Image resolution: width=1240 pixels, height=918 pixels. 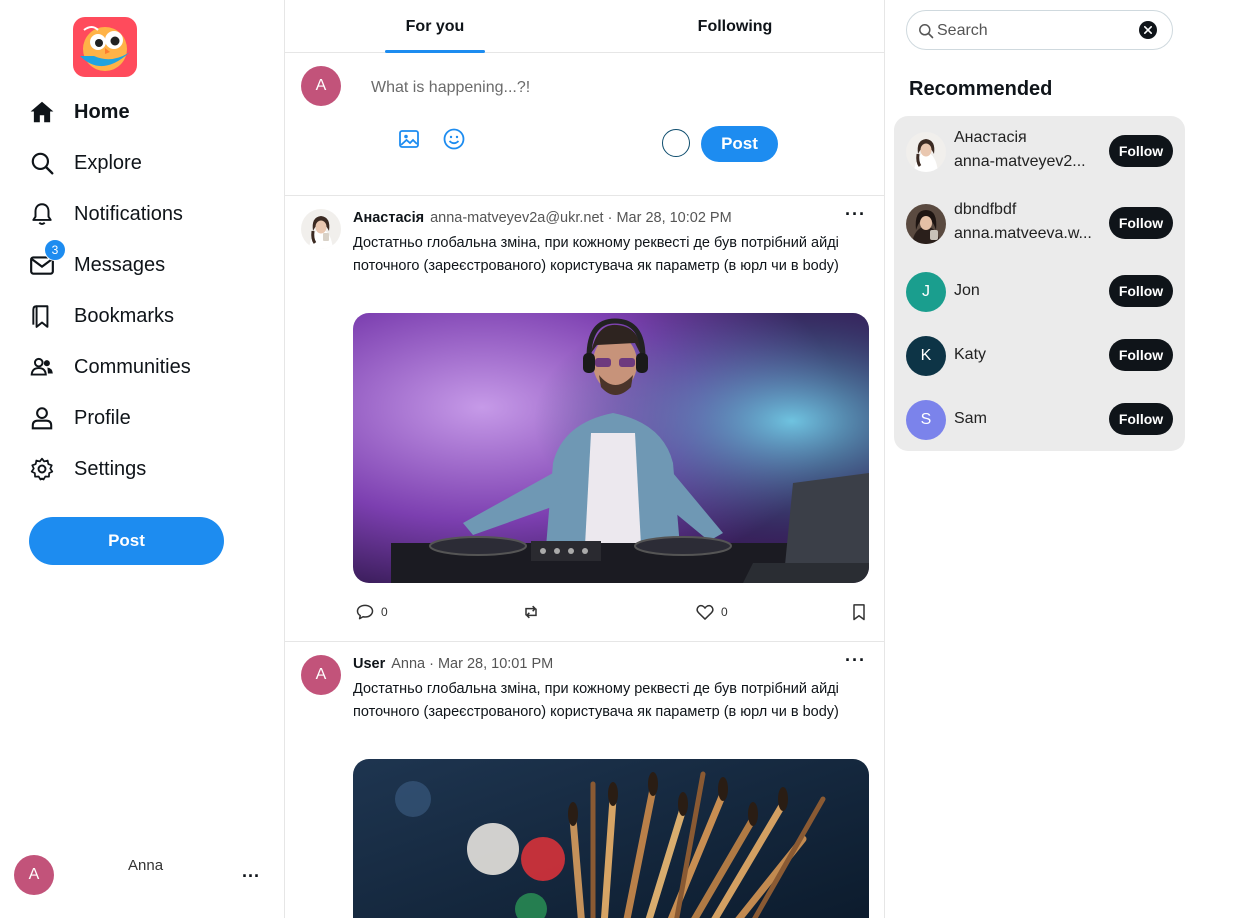 I want to click on account-name: Anna, so click(x=146, y=865).